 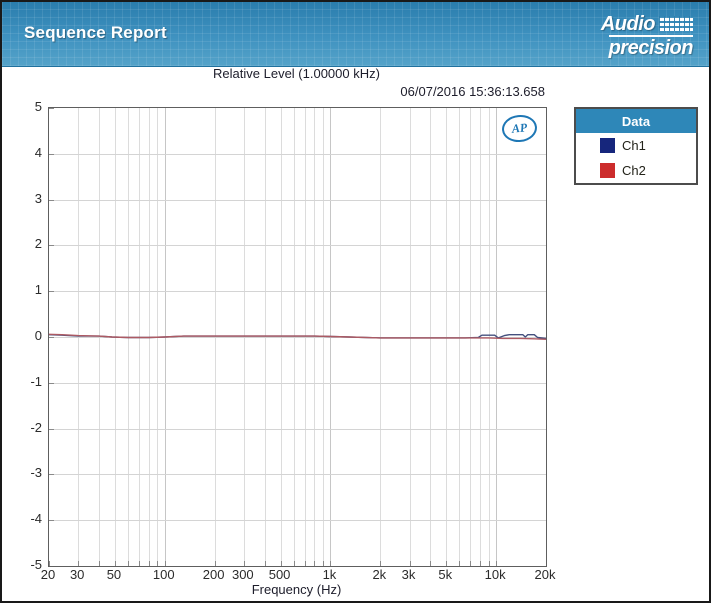 I want to click on report-header-bar: Sequence Report Audio precision, so click(x=355, y=34).